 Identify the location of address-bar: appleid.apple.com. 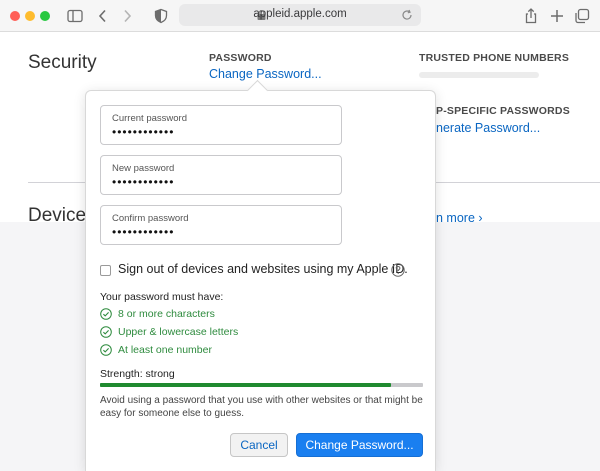
(300, 15).